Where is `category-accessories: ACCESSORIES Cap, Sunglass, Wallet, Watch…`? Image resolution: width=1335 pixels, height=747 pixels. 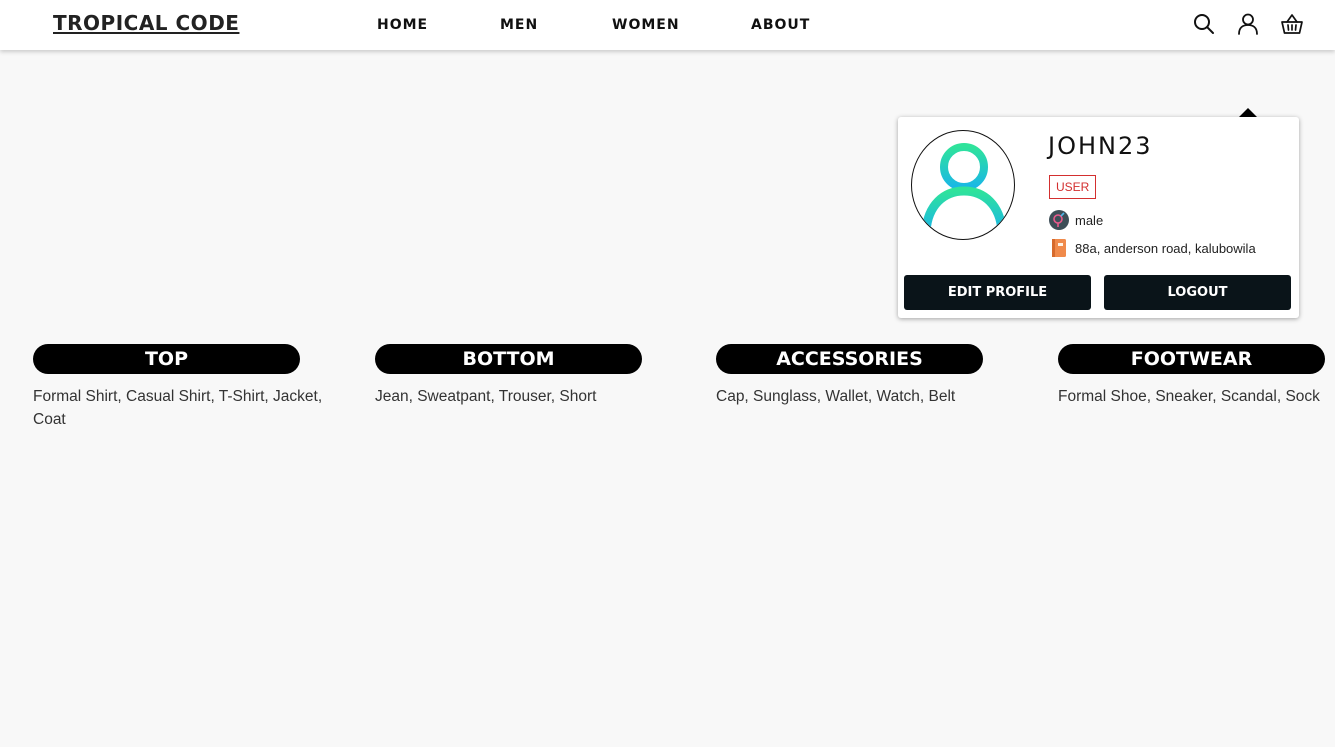
category-accessories: ACCESSORIES Cap, Sunglass, Wallet, Watch… is located at coordinates (866, 376).